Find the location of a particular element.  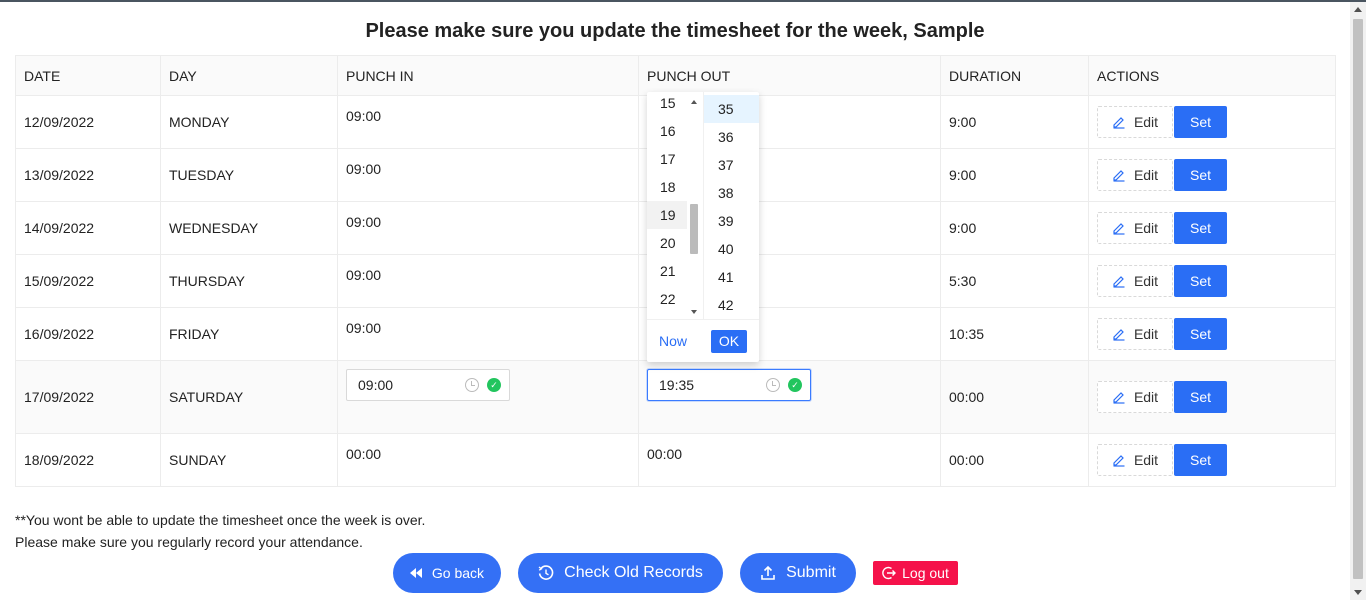

punch-out-cell: 19:35 ✓ is located at coordinates (789, 397).